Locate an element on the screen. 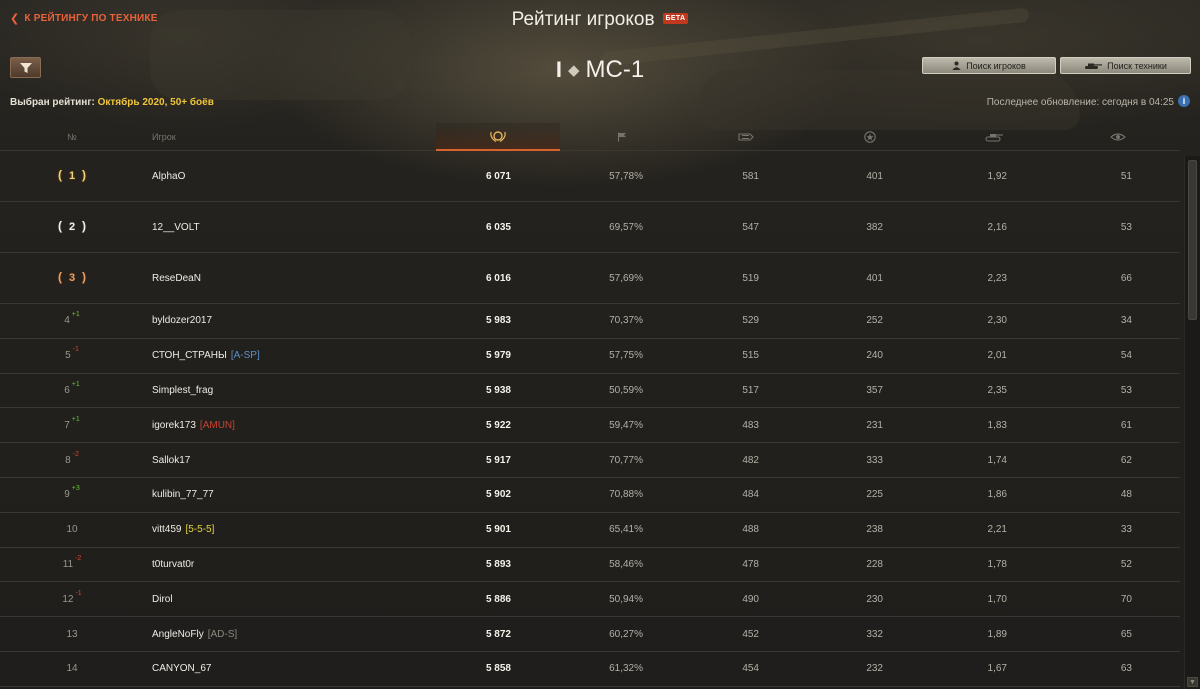 The image size is (1200, 689). table-row: 8 -2 Sallok17 5 917 70,77% 482 333 1,74 62 is located at coordinates (590, 460).